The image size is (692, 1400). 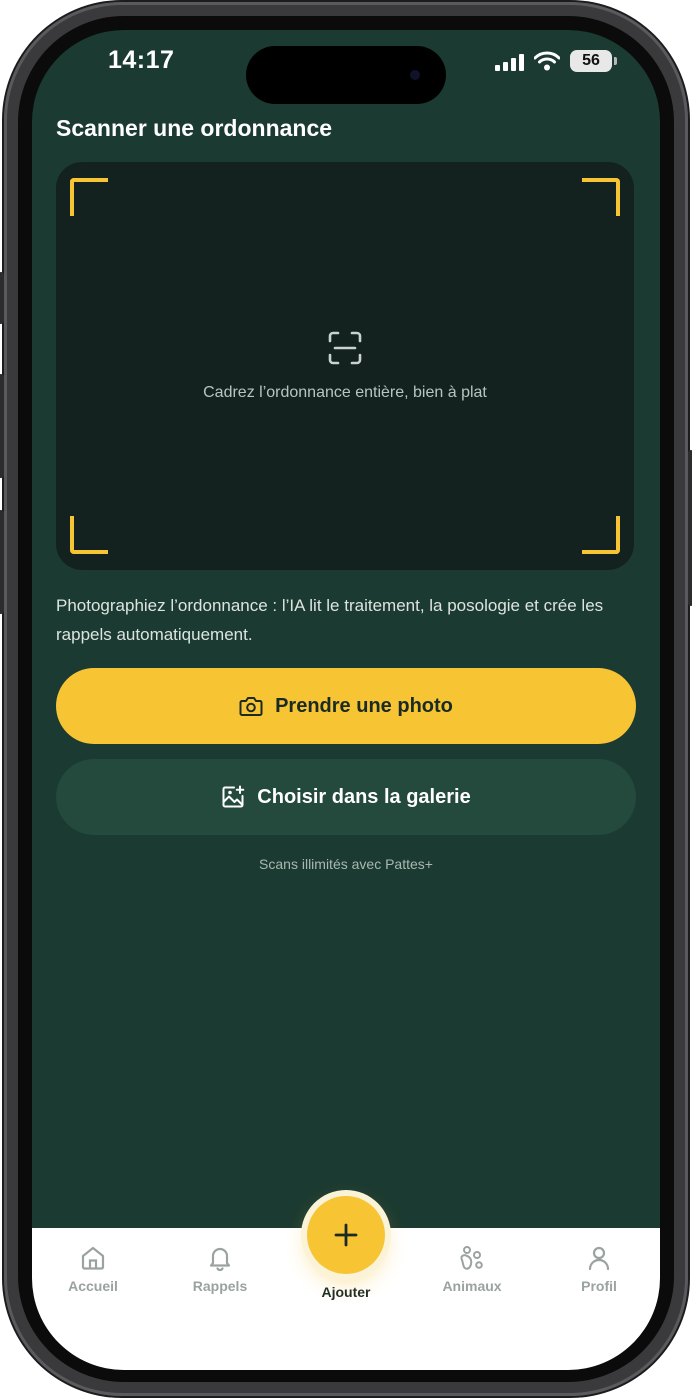 I want to click on add-button, so click(x=346, y=1235).